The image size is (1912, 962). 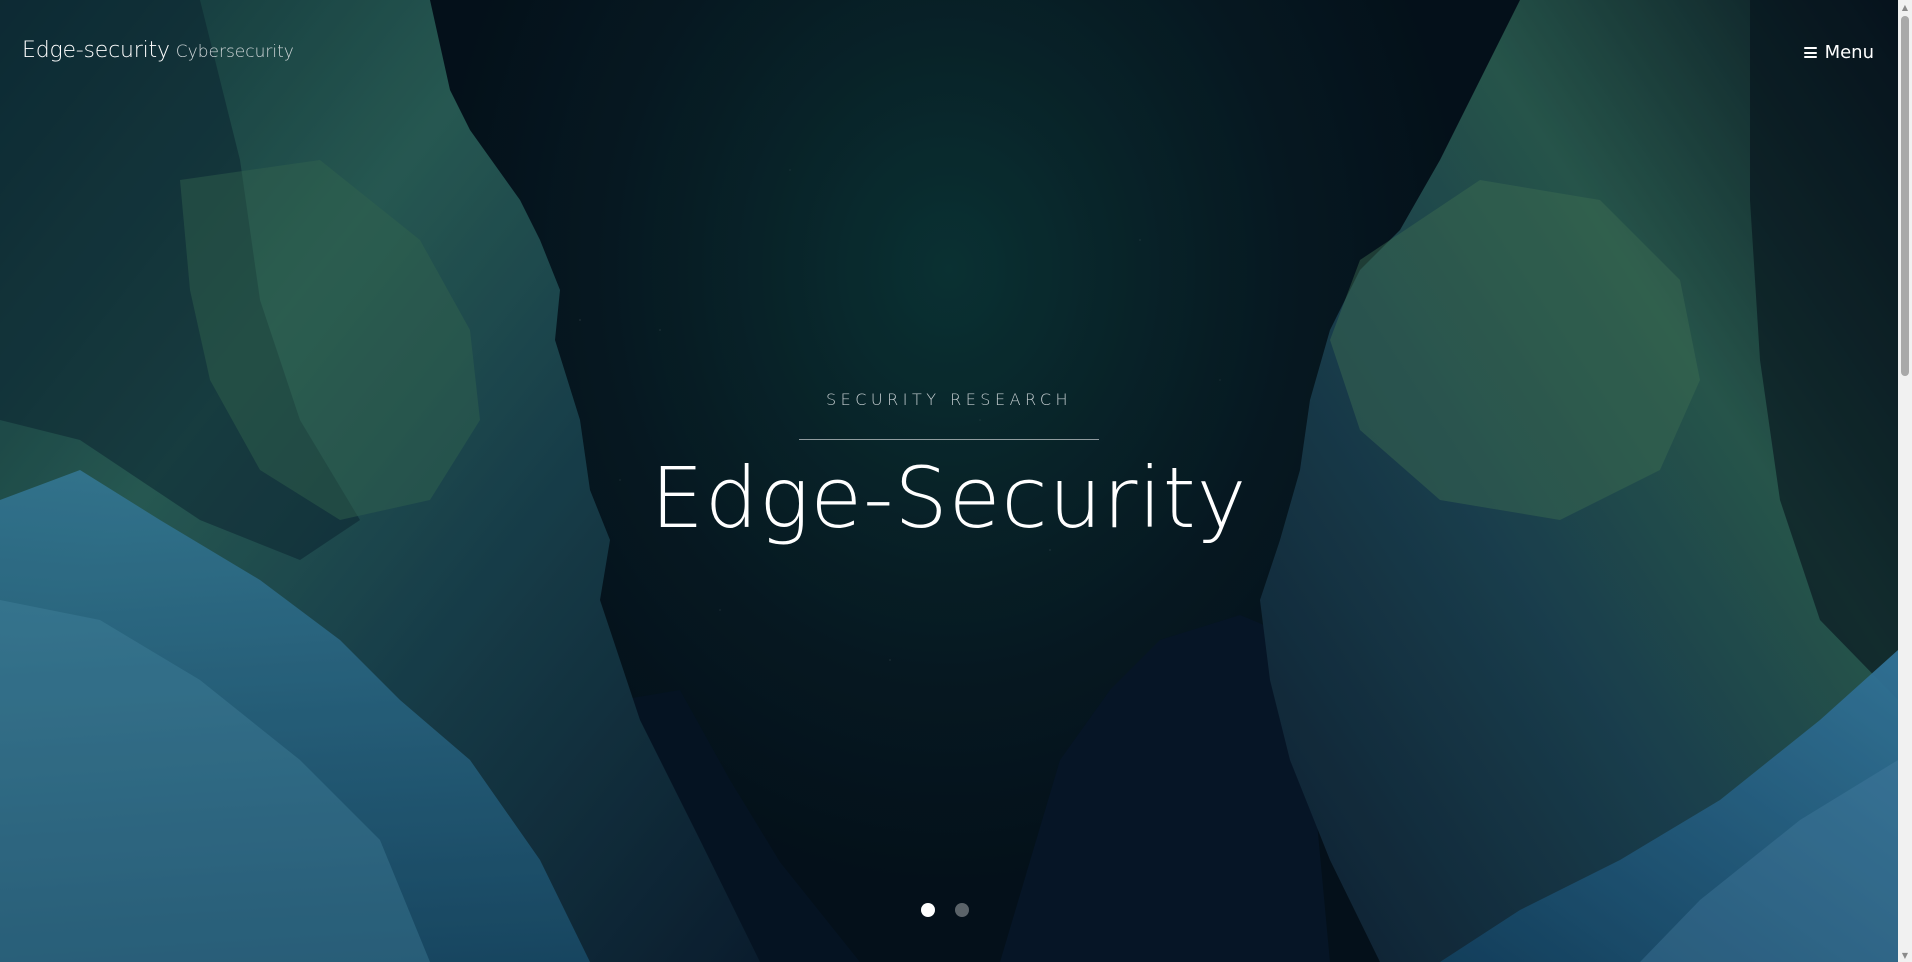 I want to click on menu-button: Menu, so click(x=1838, y=52).